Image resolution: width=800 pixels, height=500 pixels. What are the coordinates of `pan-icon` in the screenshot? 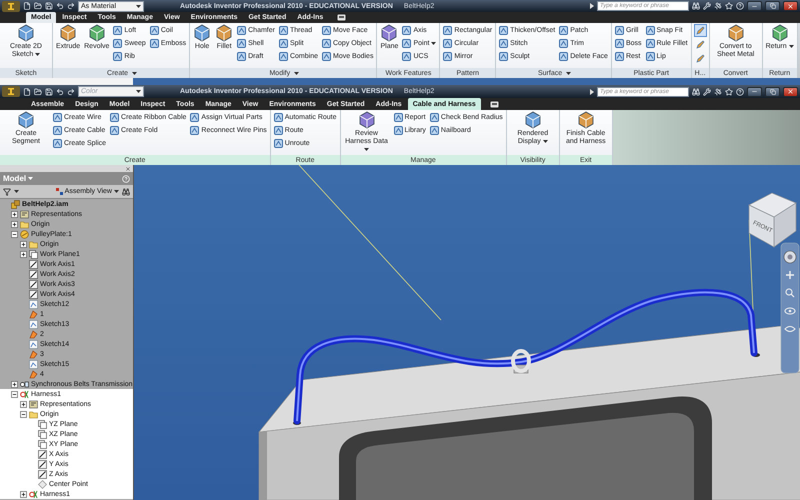 It's located at (790, 275).